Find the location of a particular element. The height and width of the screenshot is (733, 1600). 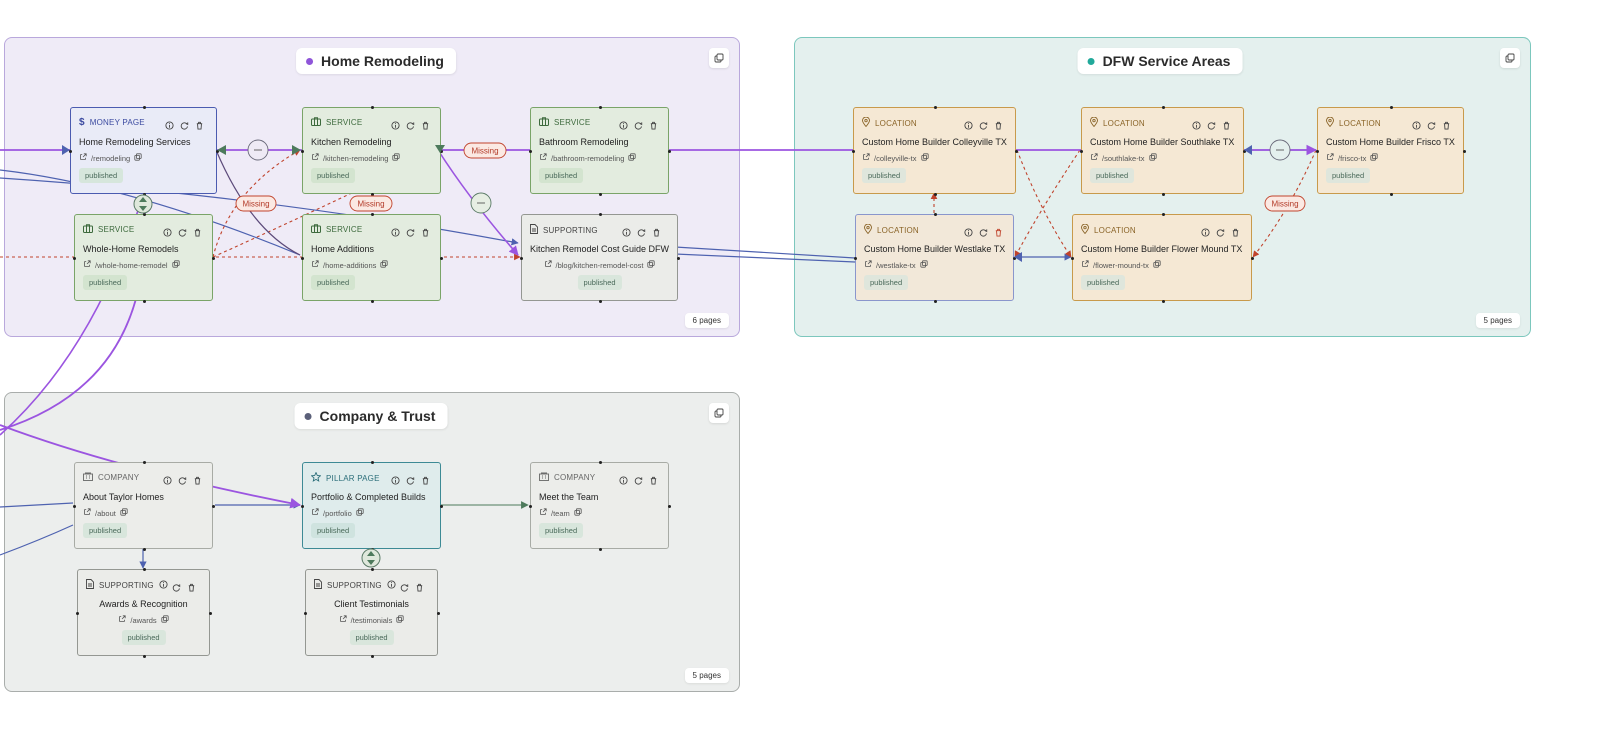

group-title: Company & Trust is located at coordinates (371, 416).